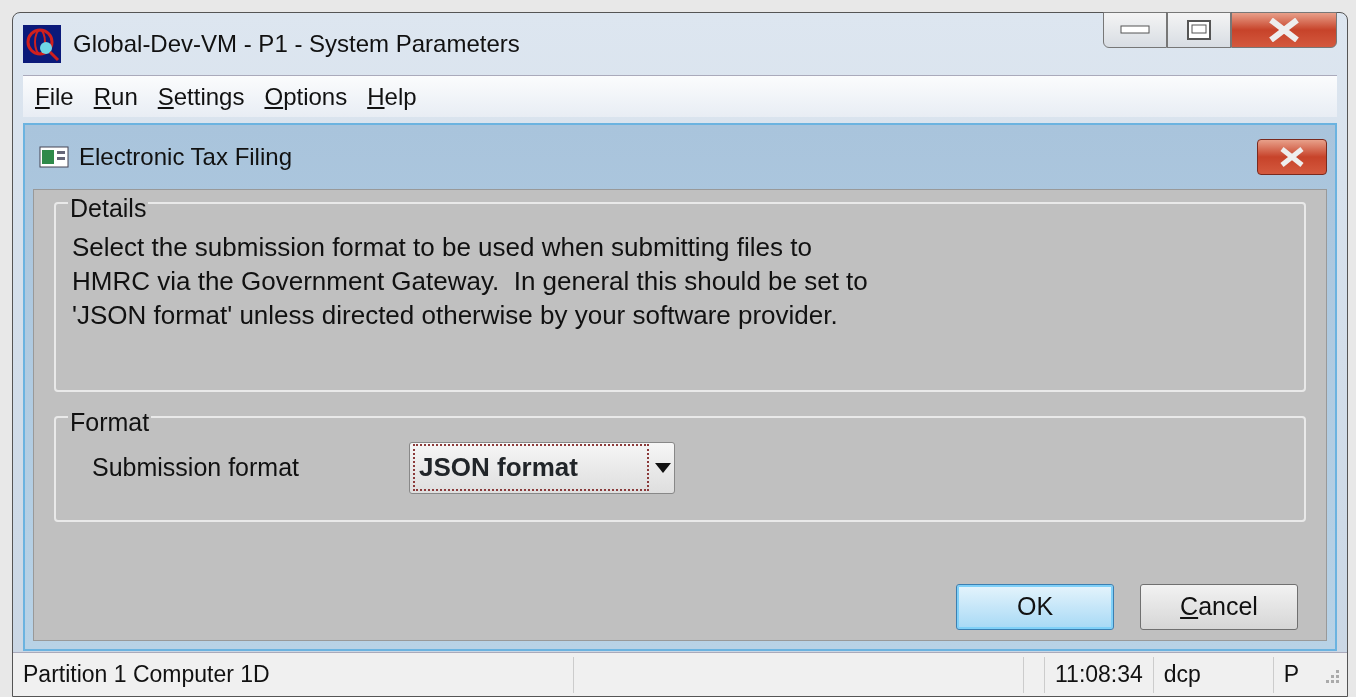 This screenshot has width=1356, height=697. Describe the element at coordinates (54, 96) in the screenshot. I see `menu-item: File` at that location.